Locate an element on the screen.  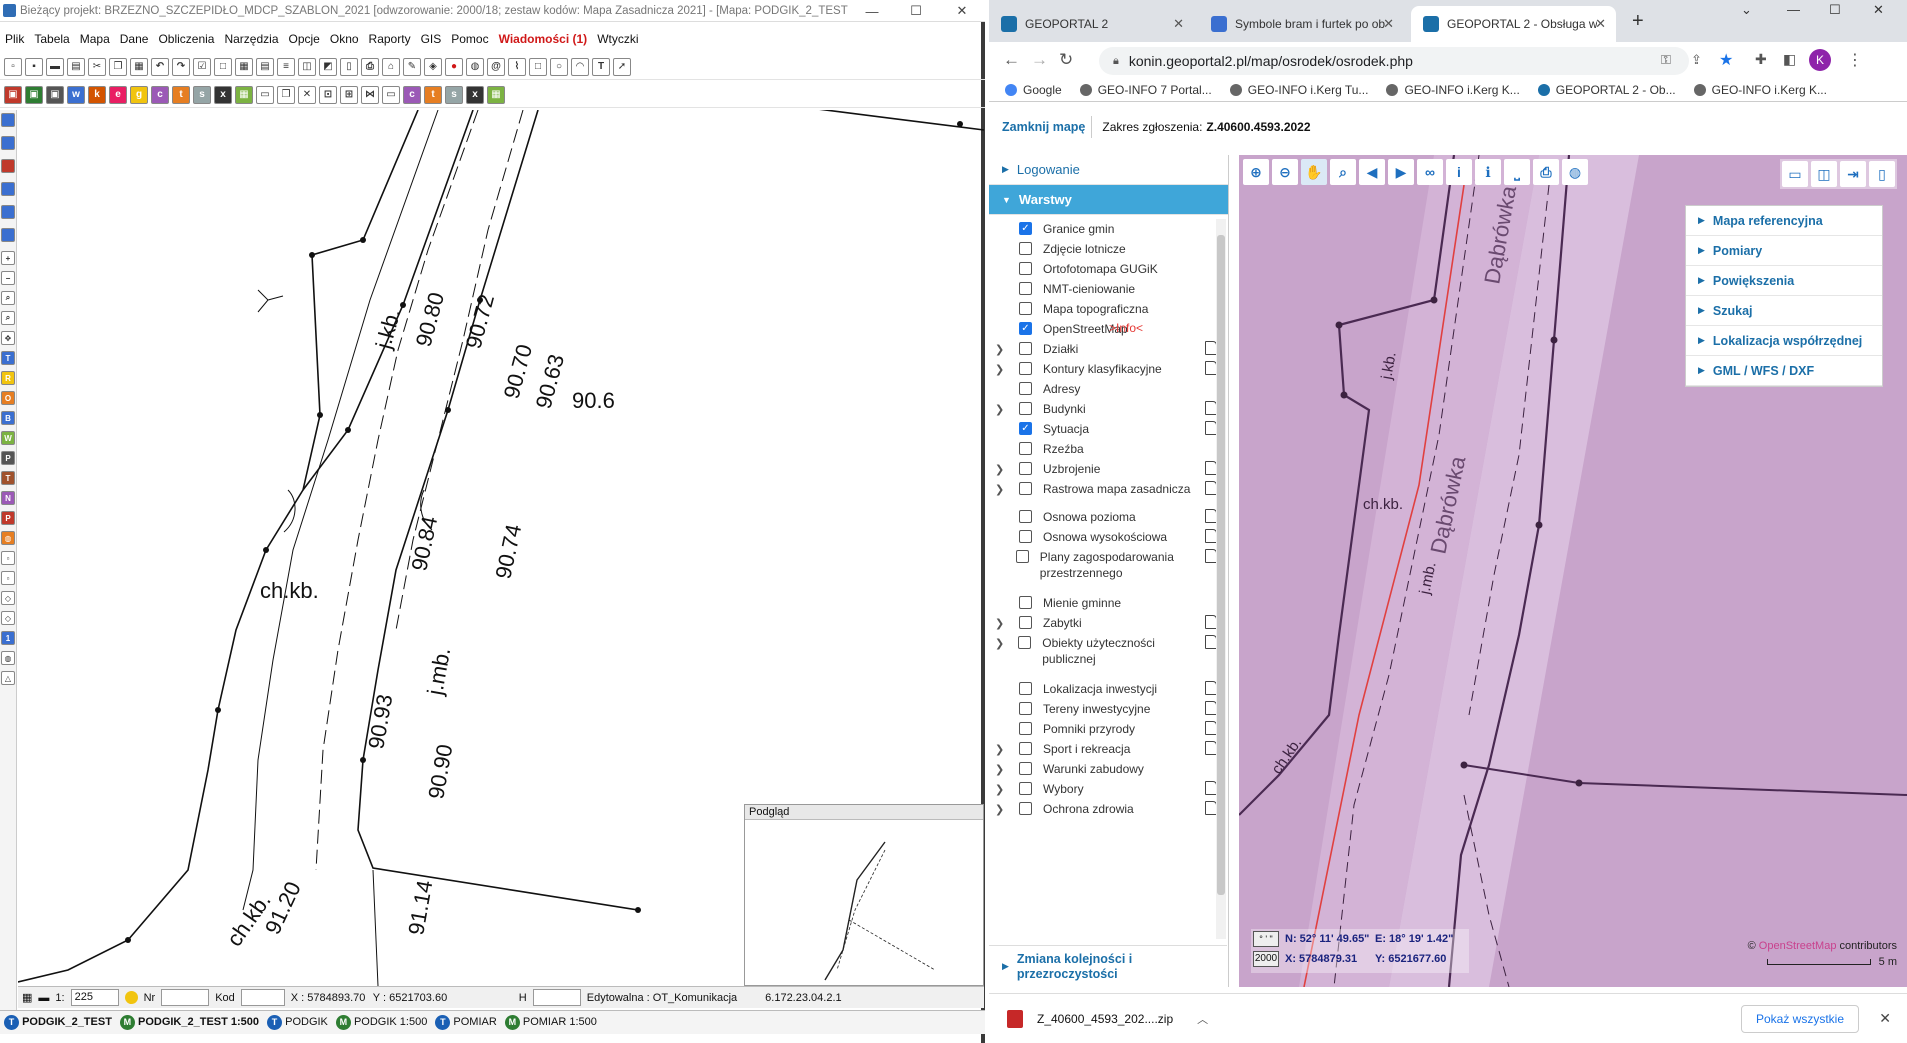
chrome-menu-icon: ⋮ is located at coordinates (1855, 60).